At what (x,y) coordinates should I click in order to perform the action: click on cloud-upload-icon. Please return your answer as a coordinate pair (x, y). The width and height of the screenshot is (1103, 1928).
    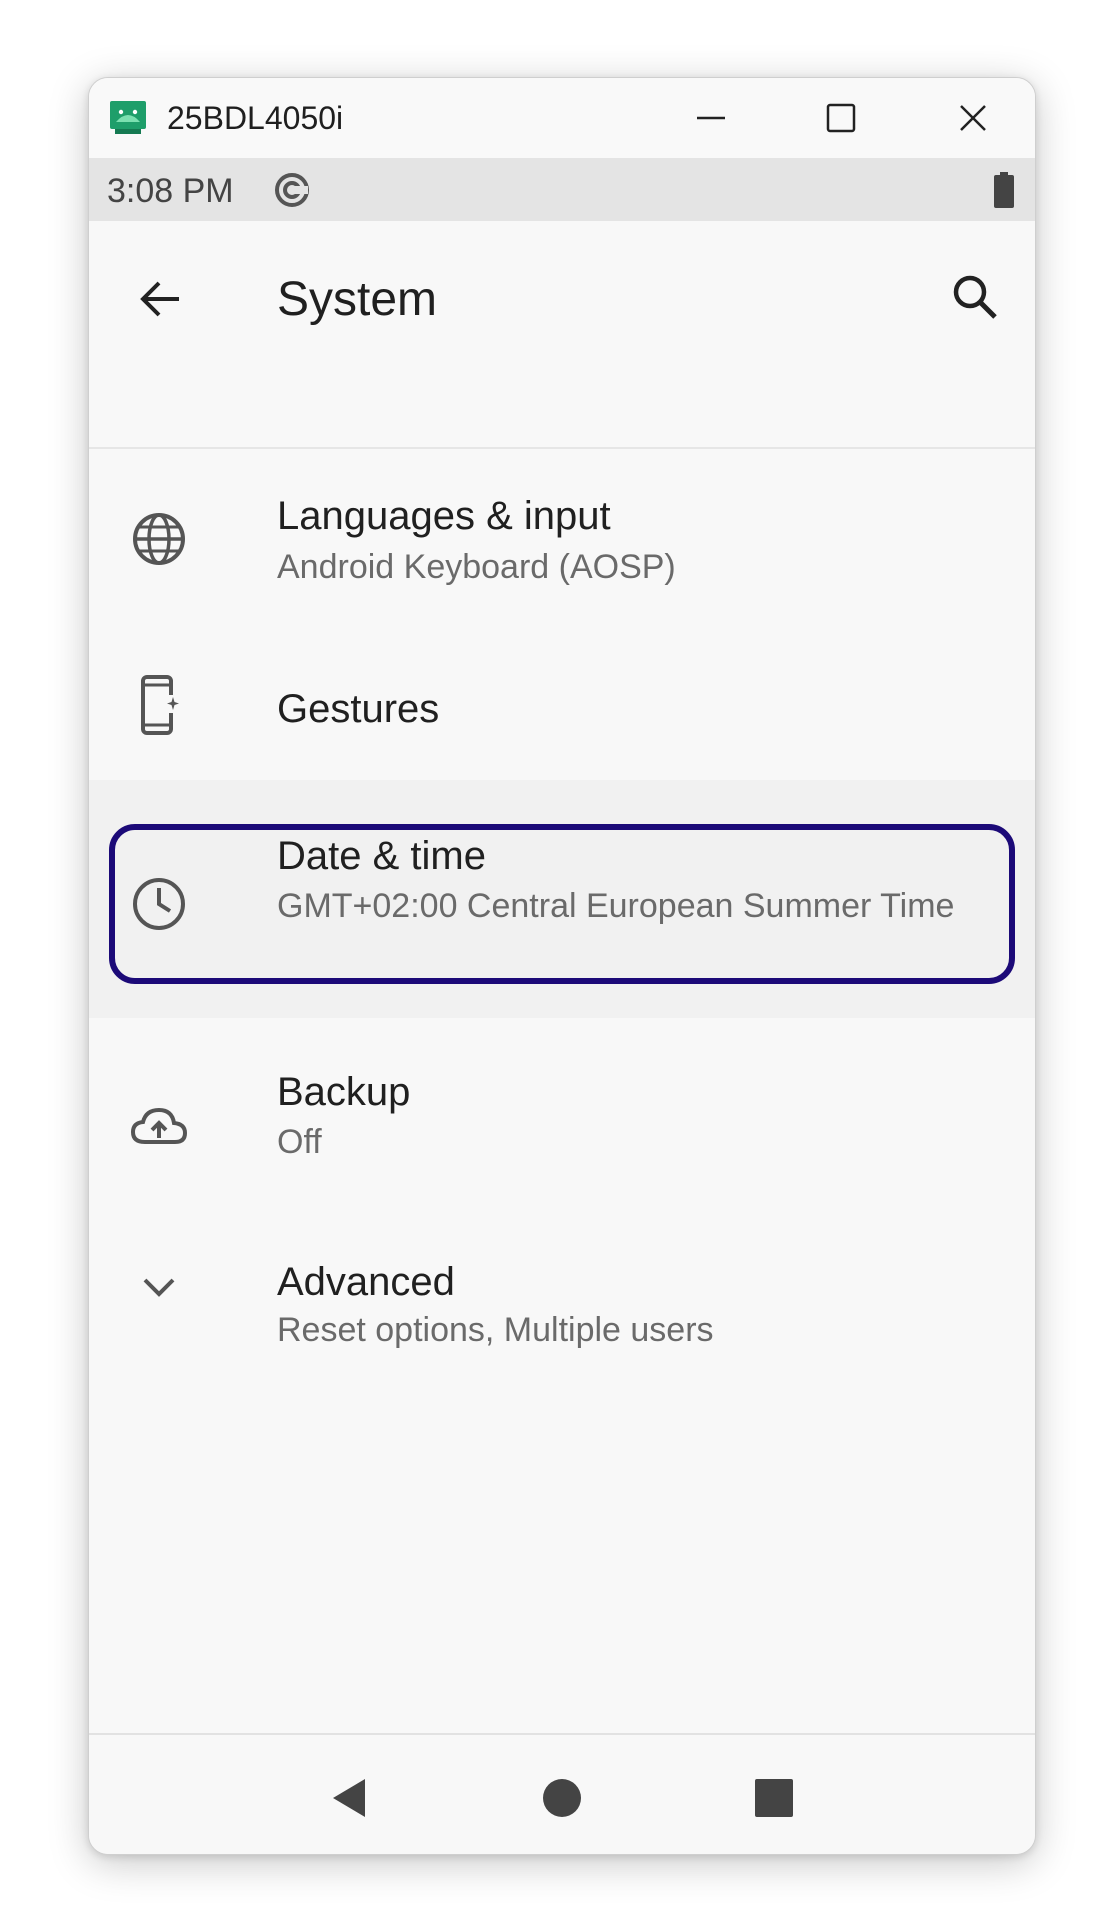
    Looking at the image, I should click on (159, 1125).